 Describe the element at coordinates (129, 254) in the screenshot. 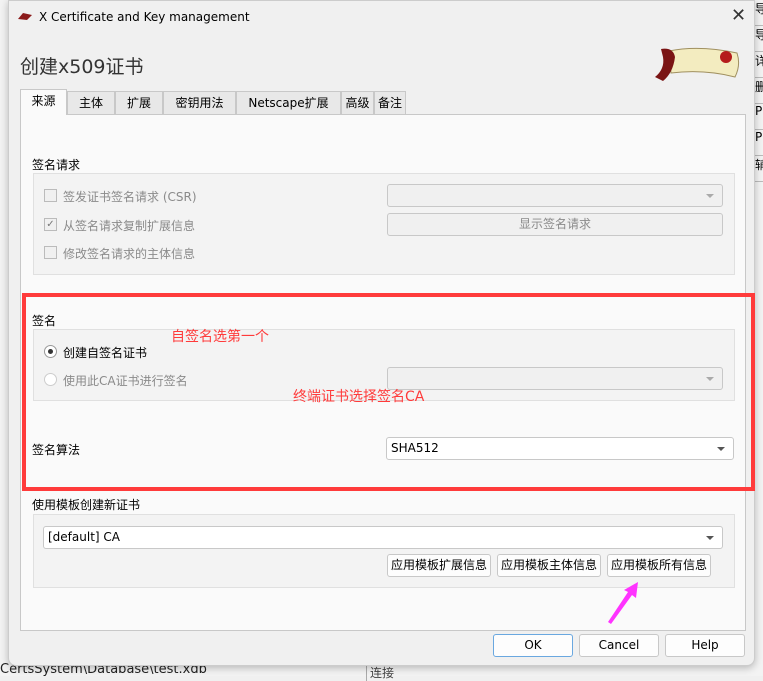

I see `modify-subject-label: 修改签名请求的主体信息` at that location.